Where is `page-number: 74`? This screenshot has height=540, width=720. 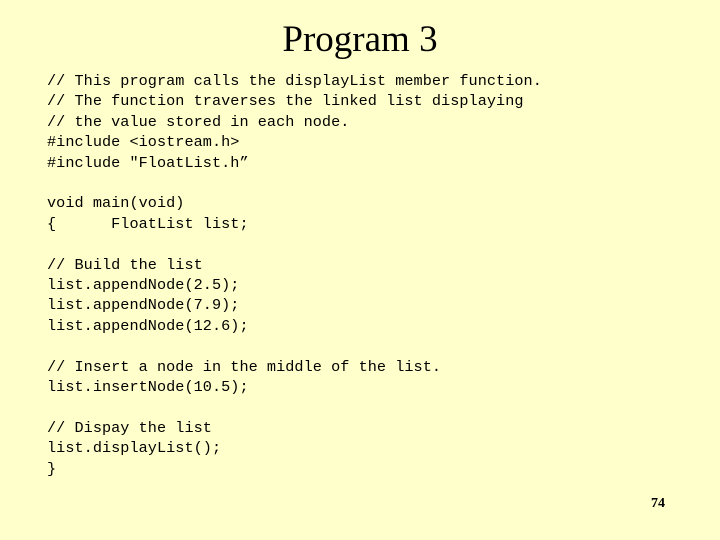 page-number: 74 is located at coordinates (658, 503).